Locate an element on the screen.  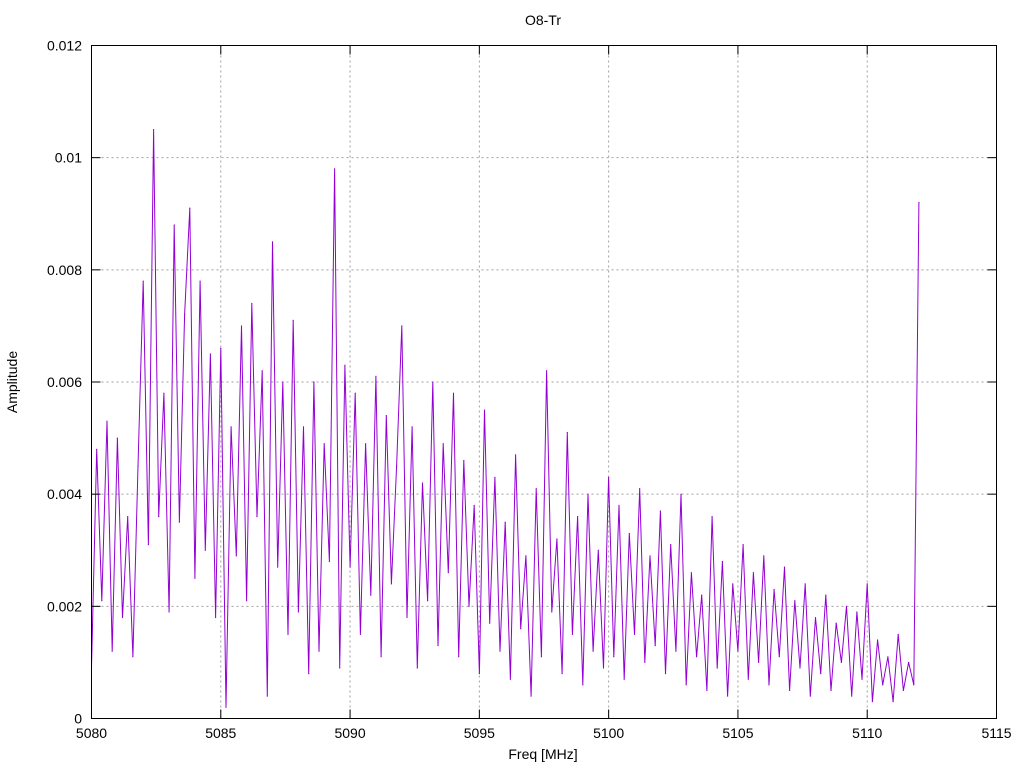
x-tick-label: 5090 is located at coordinates (349, 733).